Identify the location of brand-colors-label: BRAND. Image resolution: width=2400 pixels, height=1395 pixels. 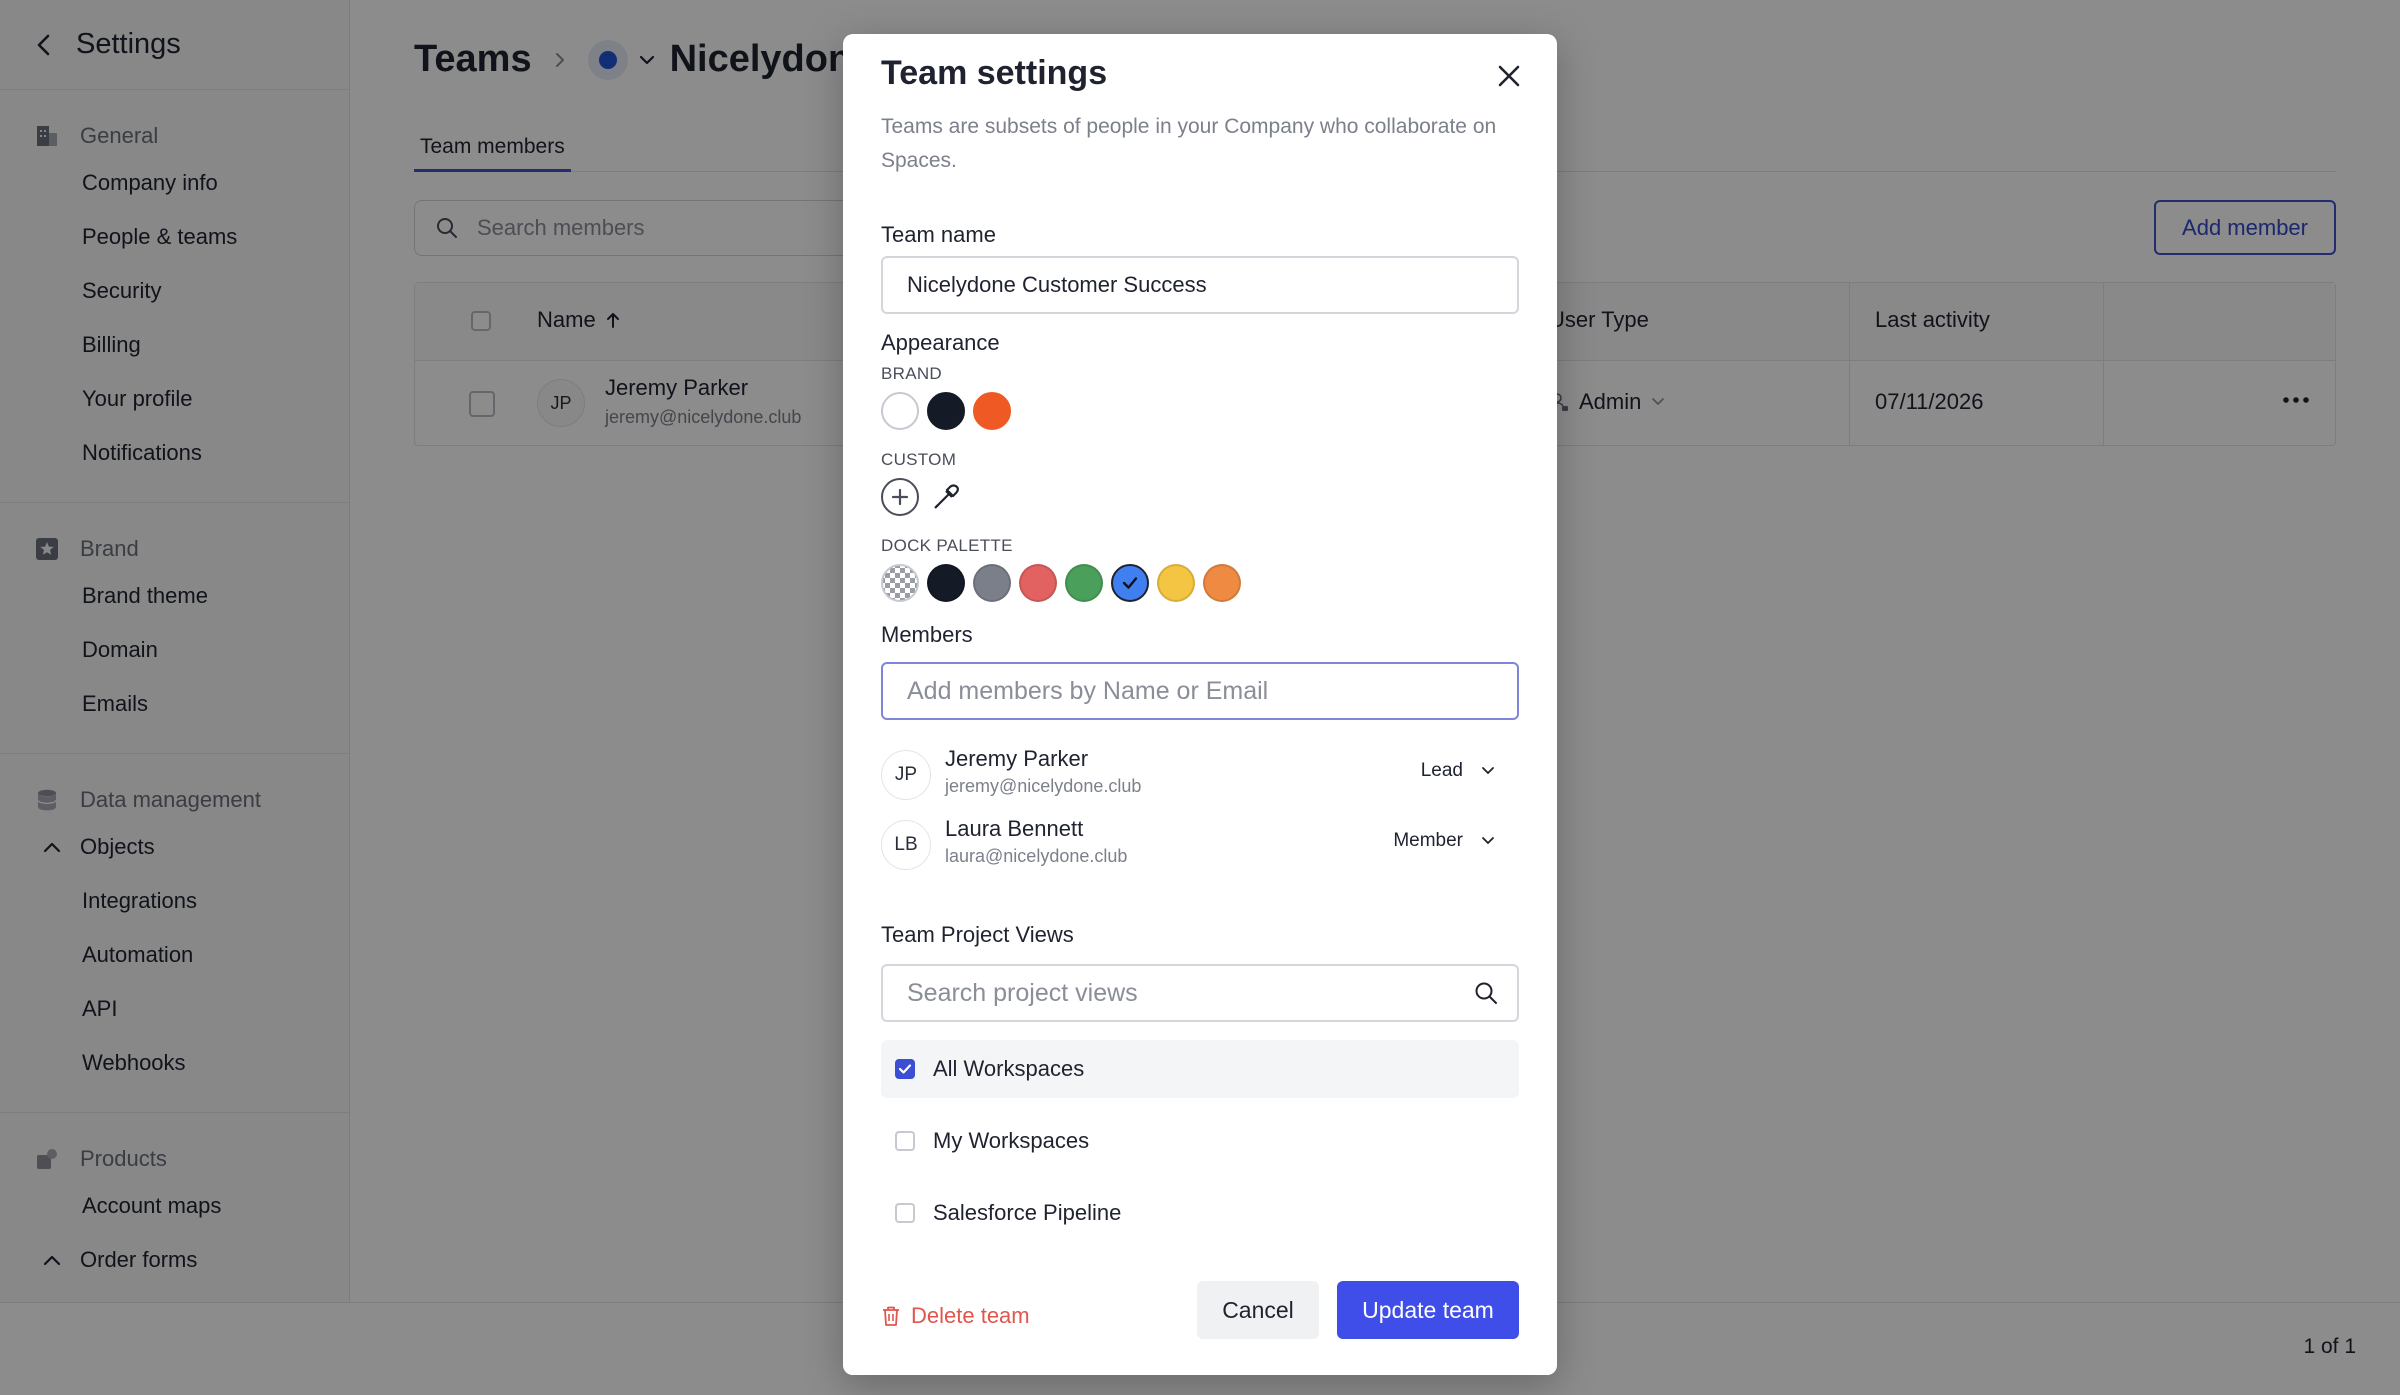
(912, 373).